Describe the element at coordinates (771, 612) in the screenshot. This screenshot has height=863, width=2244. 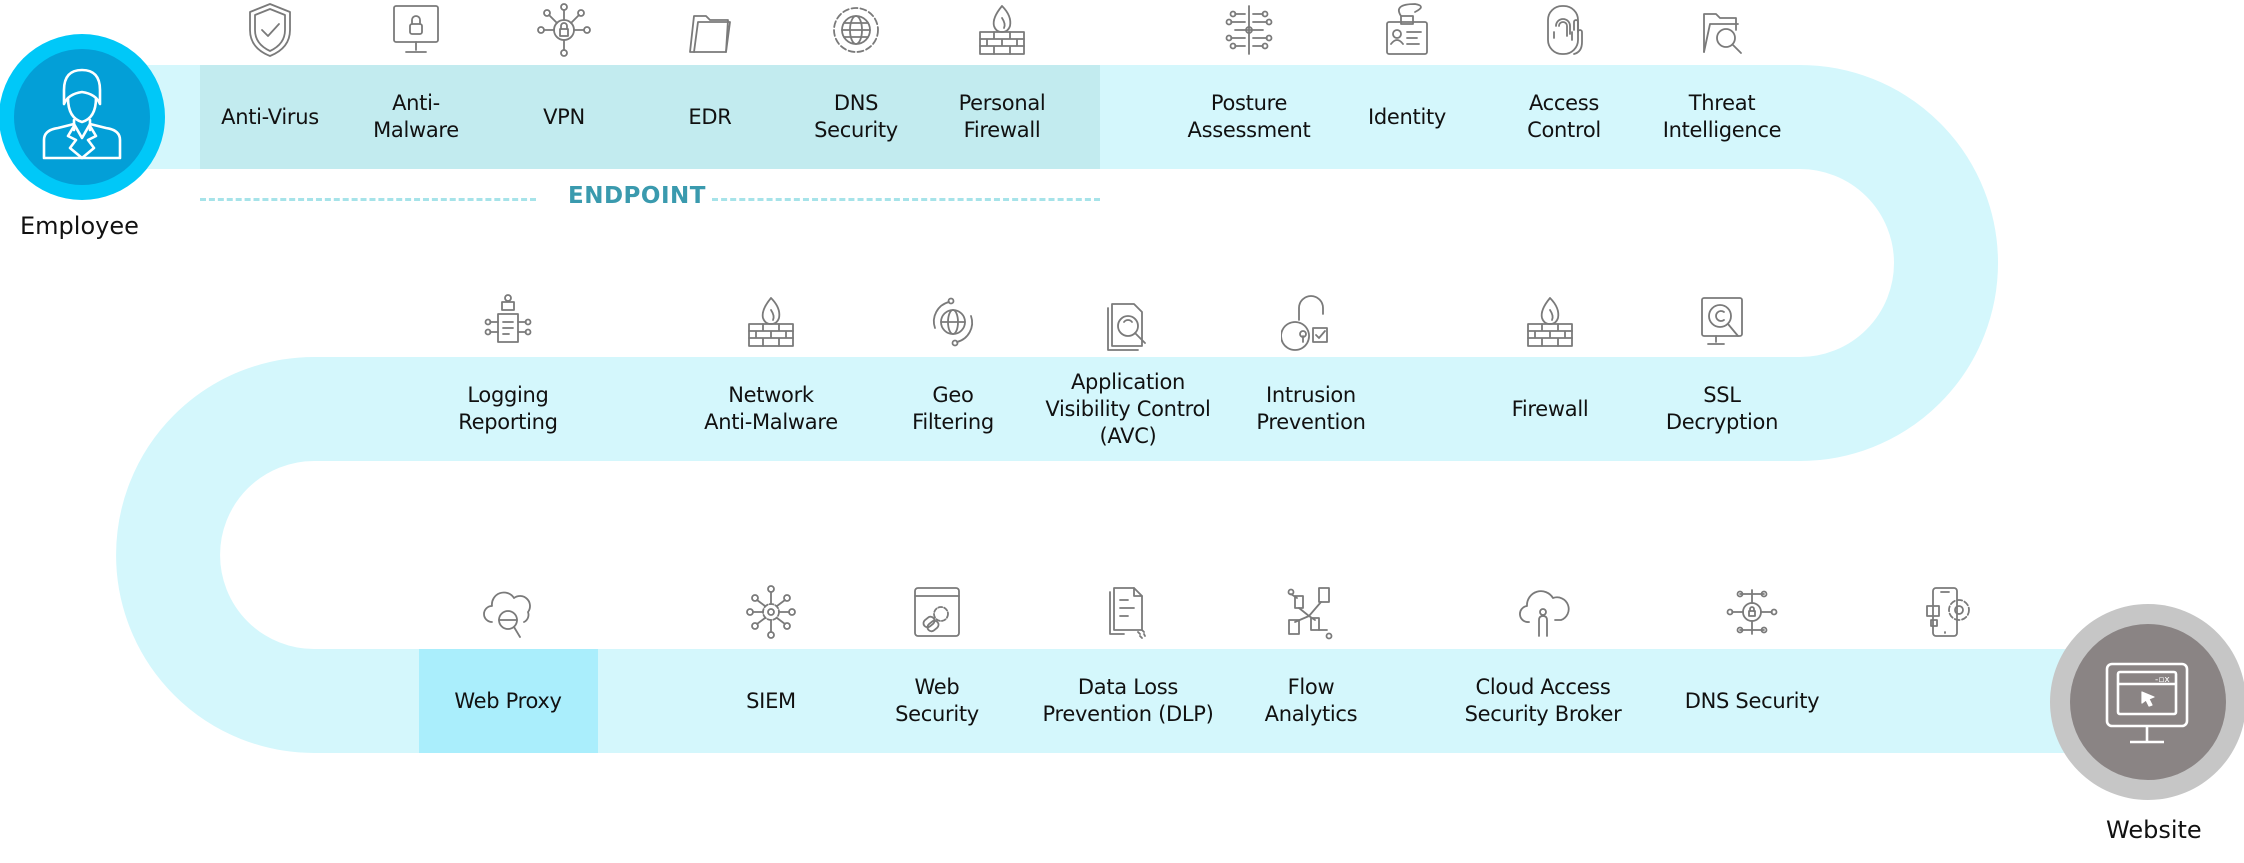
I see `gear-network-icon` at that location.